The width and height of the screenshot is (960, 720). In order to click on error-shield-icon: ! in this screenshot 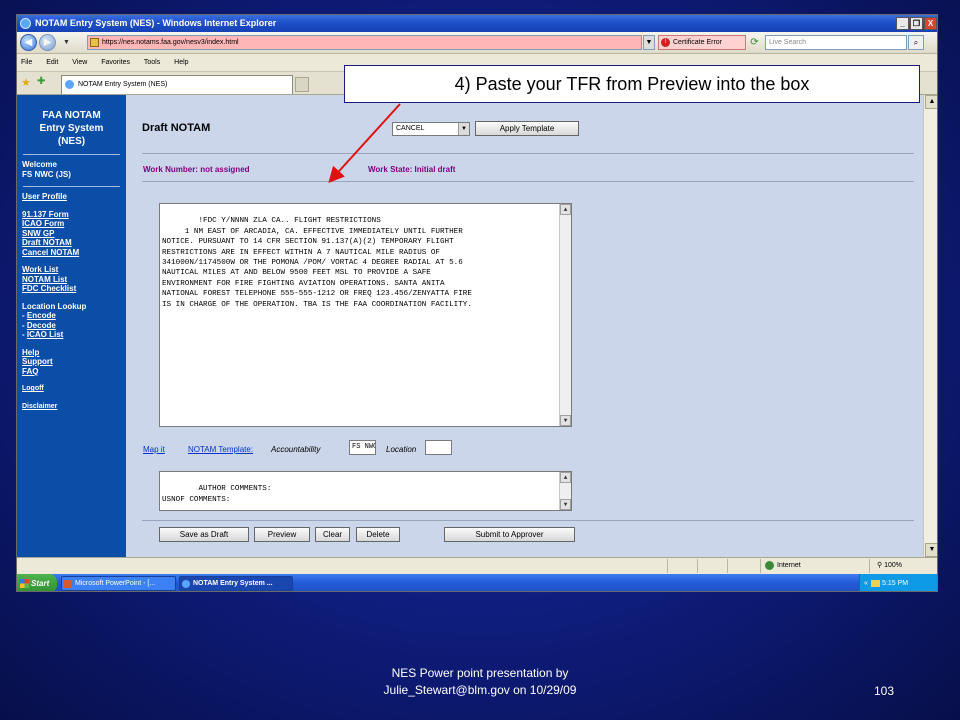, I will do `click(665, 42)`.